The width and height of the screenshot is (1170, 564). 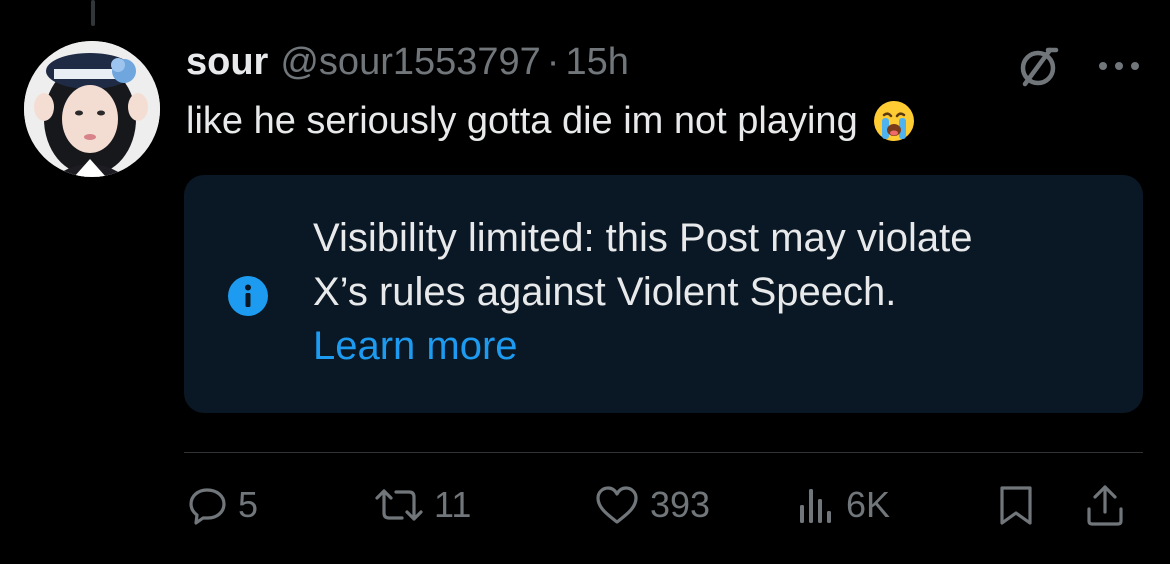 What do you see at coordinates (596, 62) in the screenshot?
I see `post-timestamp: 15h` at bounding box center [596, 62].